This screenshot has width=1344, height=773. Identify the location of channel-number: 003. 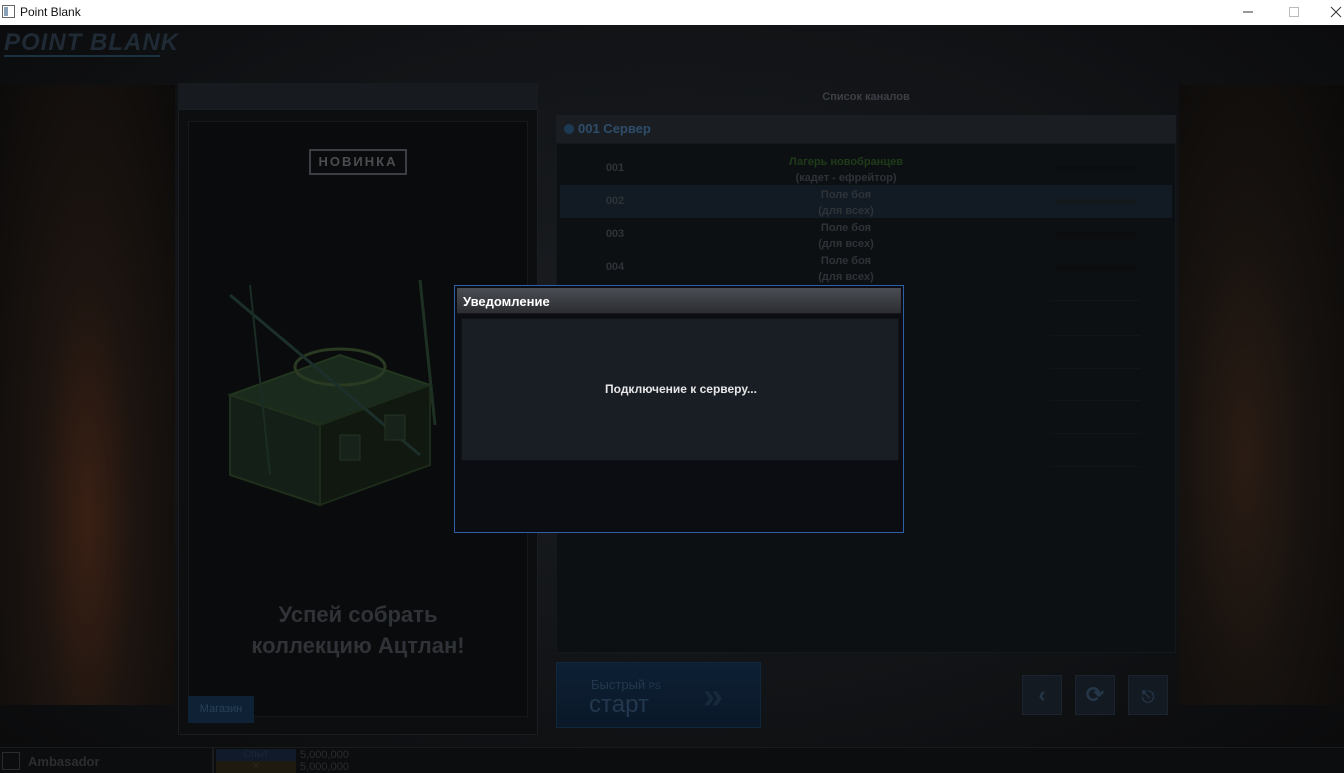
(615, 234).